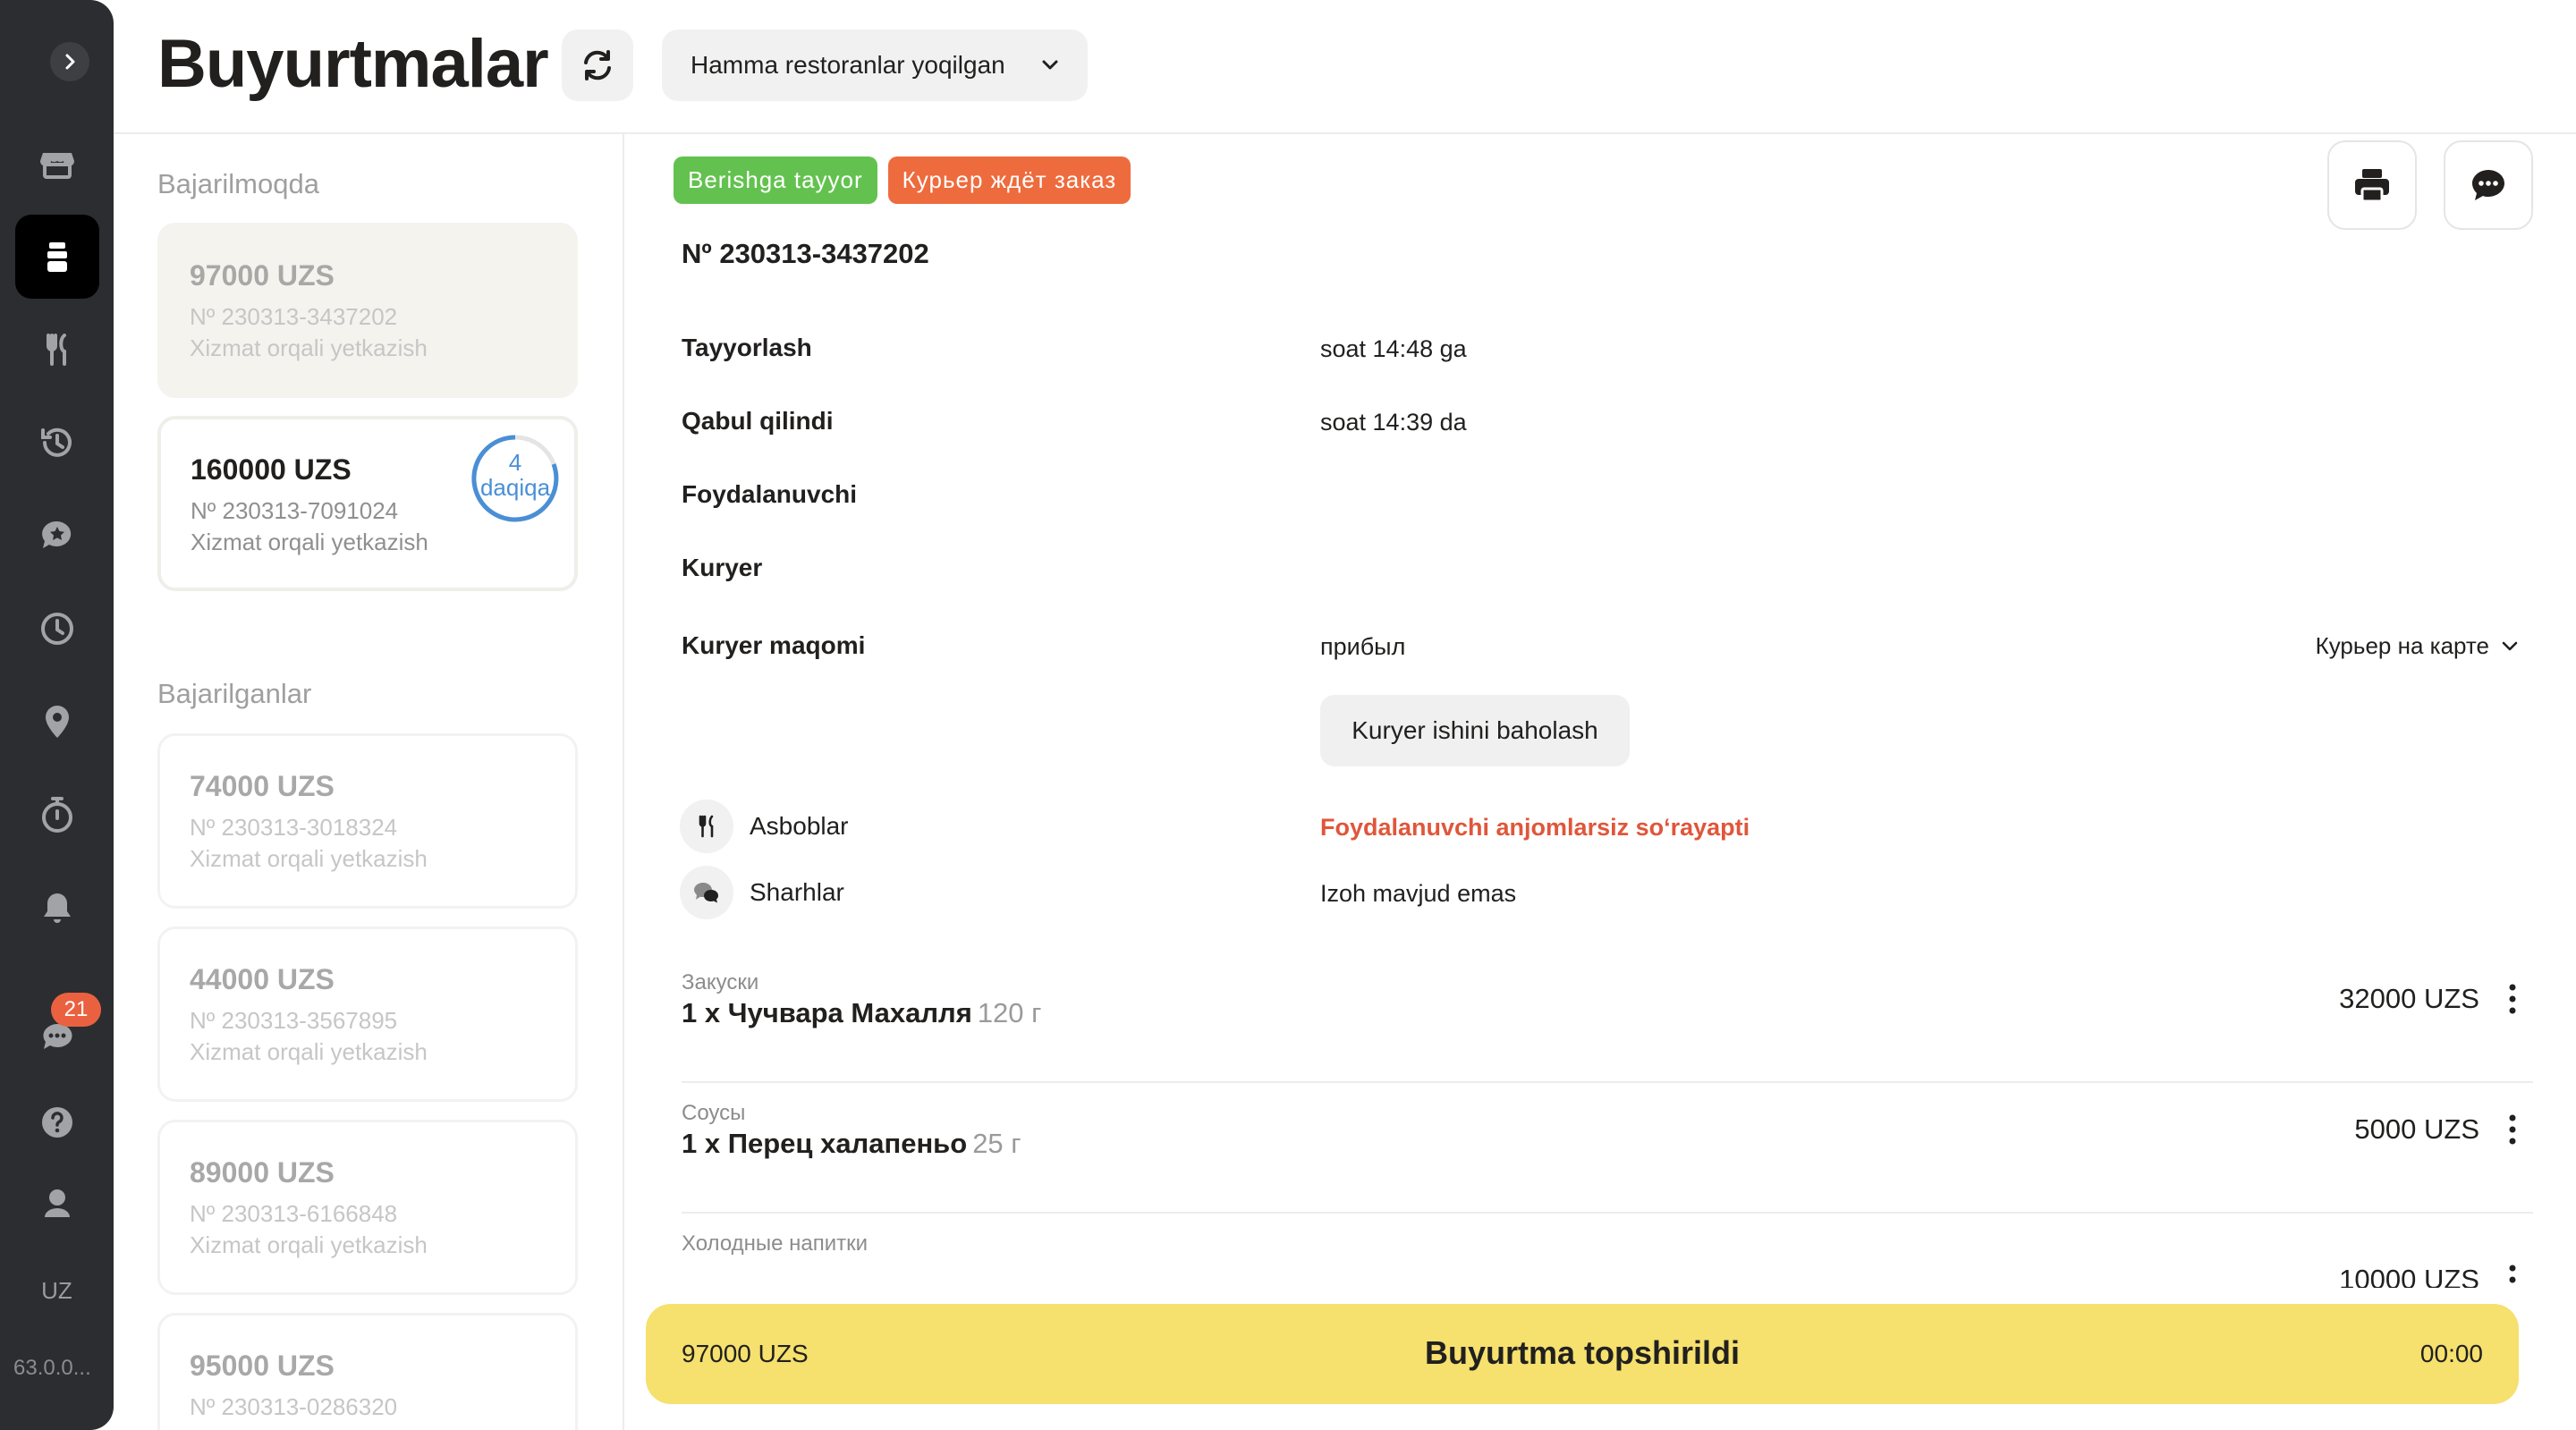 This screenshot has height=1430, width=2576. Describe the element at coordinates (720, 982) in the screenshot. I see `item-category: Закуски` at that location.